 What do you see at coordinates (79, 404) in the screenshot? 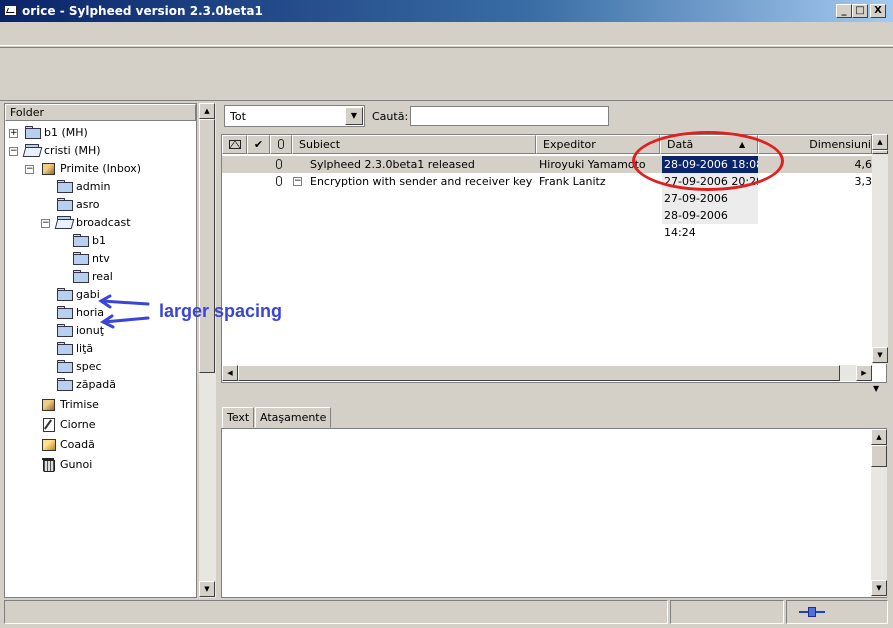
I see `folder-label: Trimise` at bounding box center [79, 404].